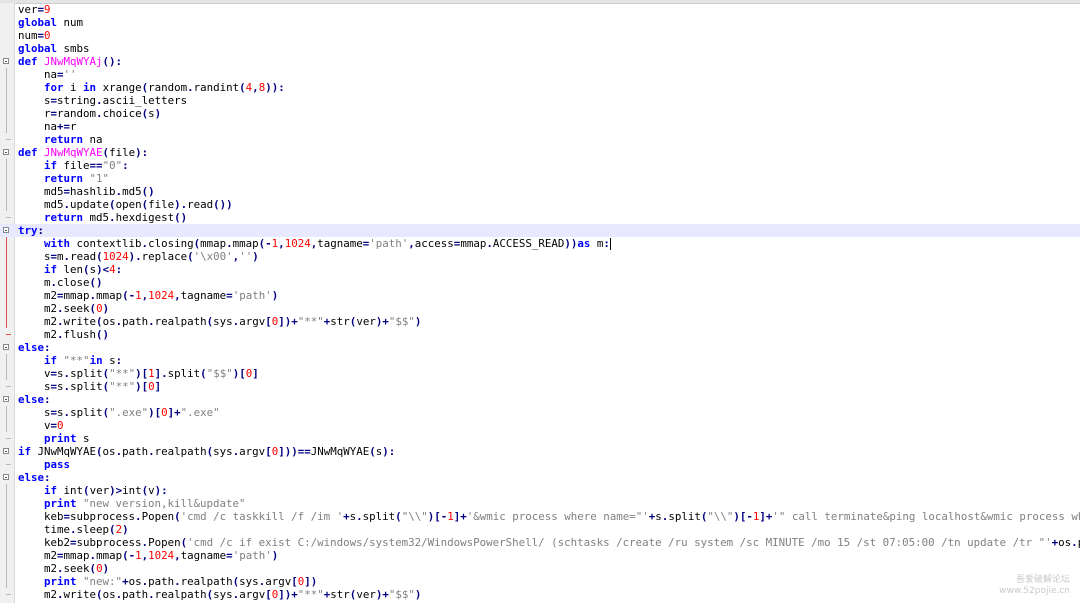 This screenshot has height=603, width=1080. I want to click on code-token: ):, so click(161, 490).